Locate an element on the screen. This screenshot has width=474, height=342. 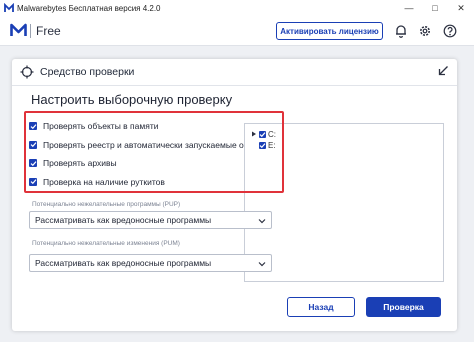
crosshair-icon is located at coordinates (27, 72).